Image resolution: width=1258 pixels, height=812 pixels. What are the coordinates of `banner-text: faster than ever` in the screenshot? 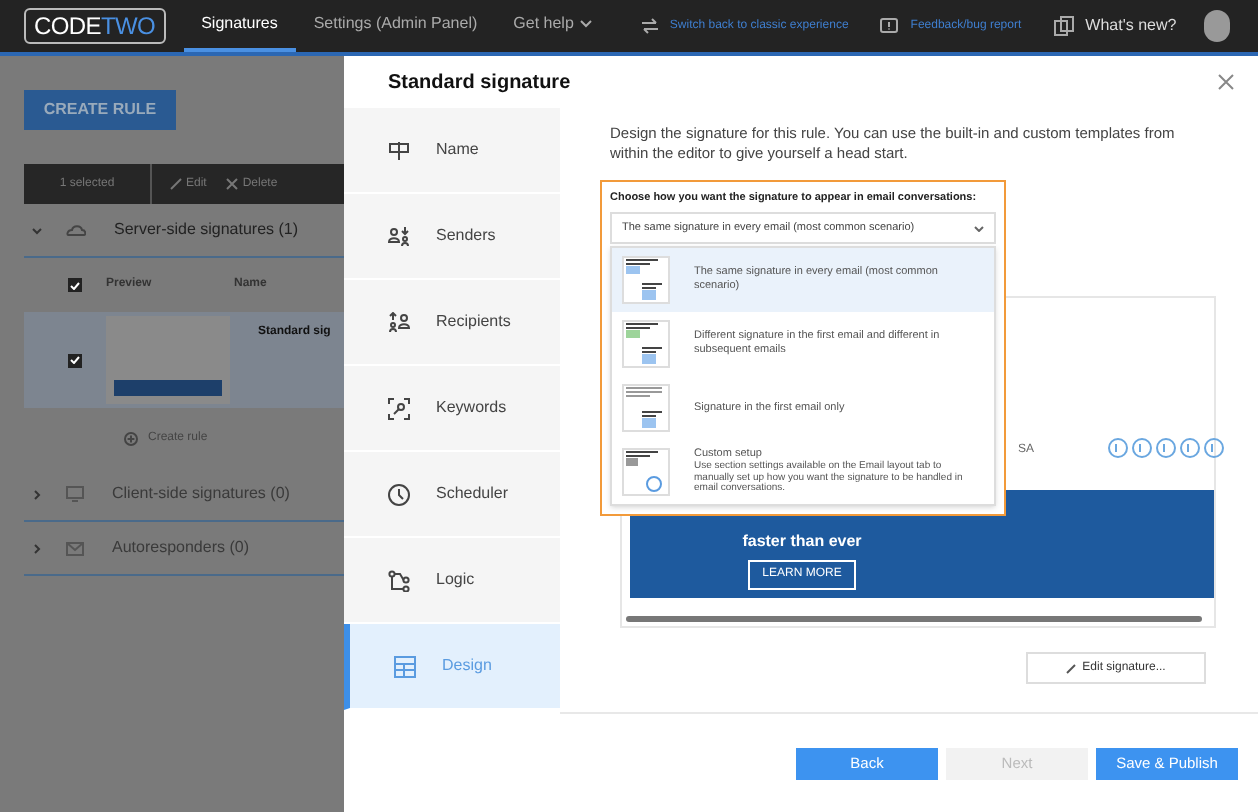 It's located at (802, 542).